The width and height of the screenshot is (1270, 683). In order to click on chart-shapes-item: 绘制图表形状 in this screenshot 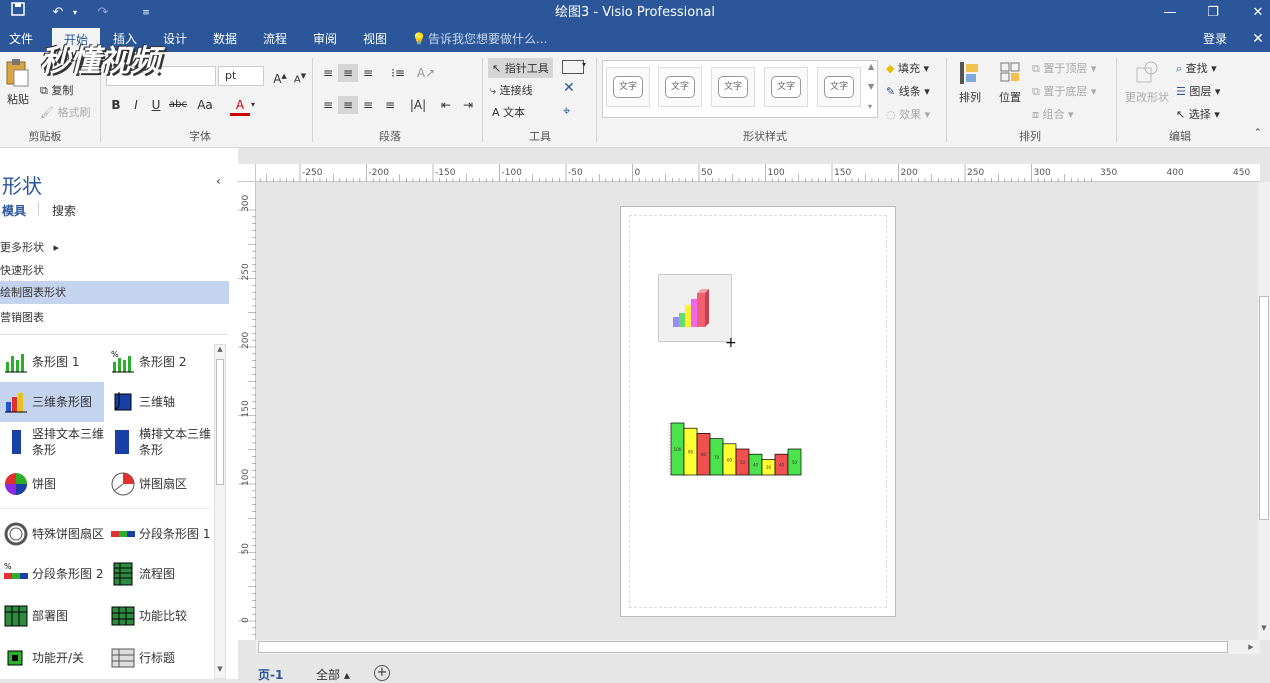, I will do `click(114, 292)`.